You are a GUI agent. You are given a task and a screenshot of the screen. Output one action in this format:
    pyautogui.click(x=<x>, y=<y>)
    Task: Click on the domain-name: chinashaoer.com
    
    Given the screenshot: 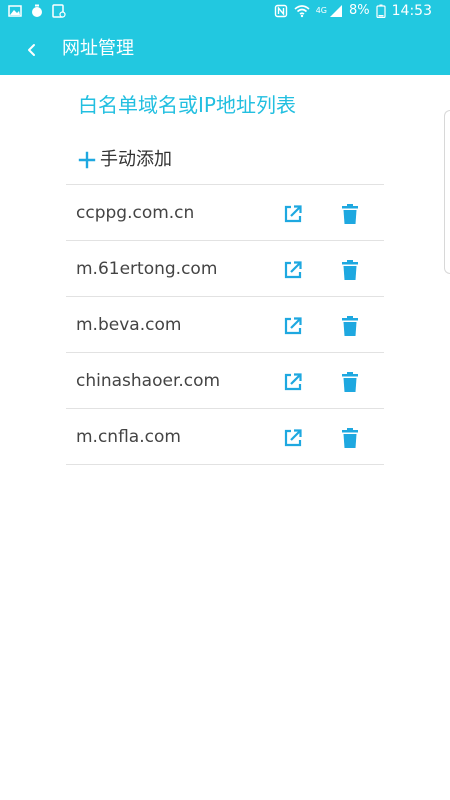 What is the action you would take?
    pyautogui.click(x=148, y=381)
    